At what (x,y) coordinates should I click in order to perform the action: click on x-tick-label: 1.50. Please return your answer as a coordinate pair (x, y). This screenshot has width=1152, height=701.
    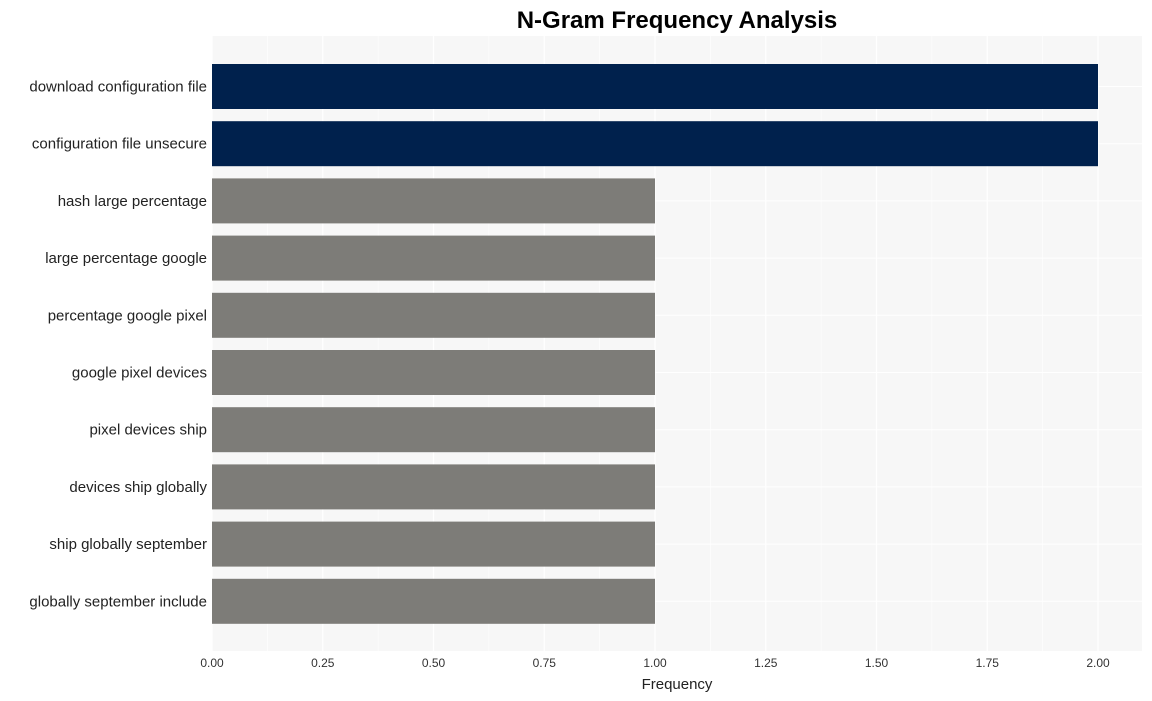
    Looking at the image, I should click on (877, 663).